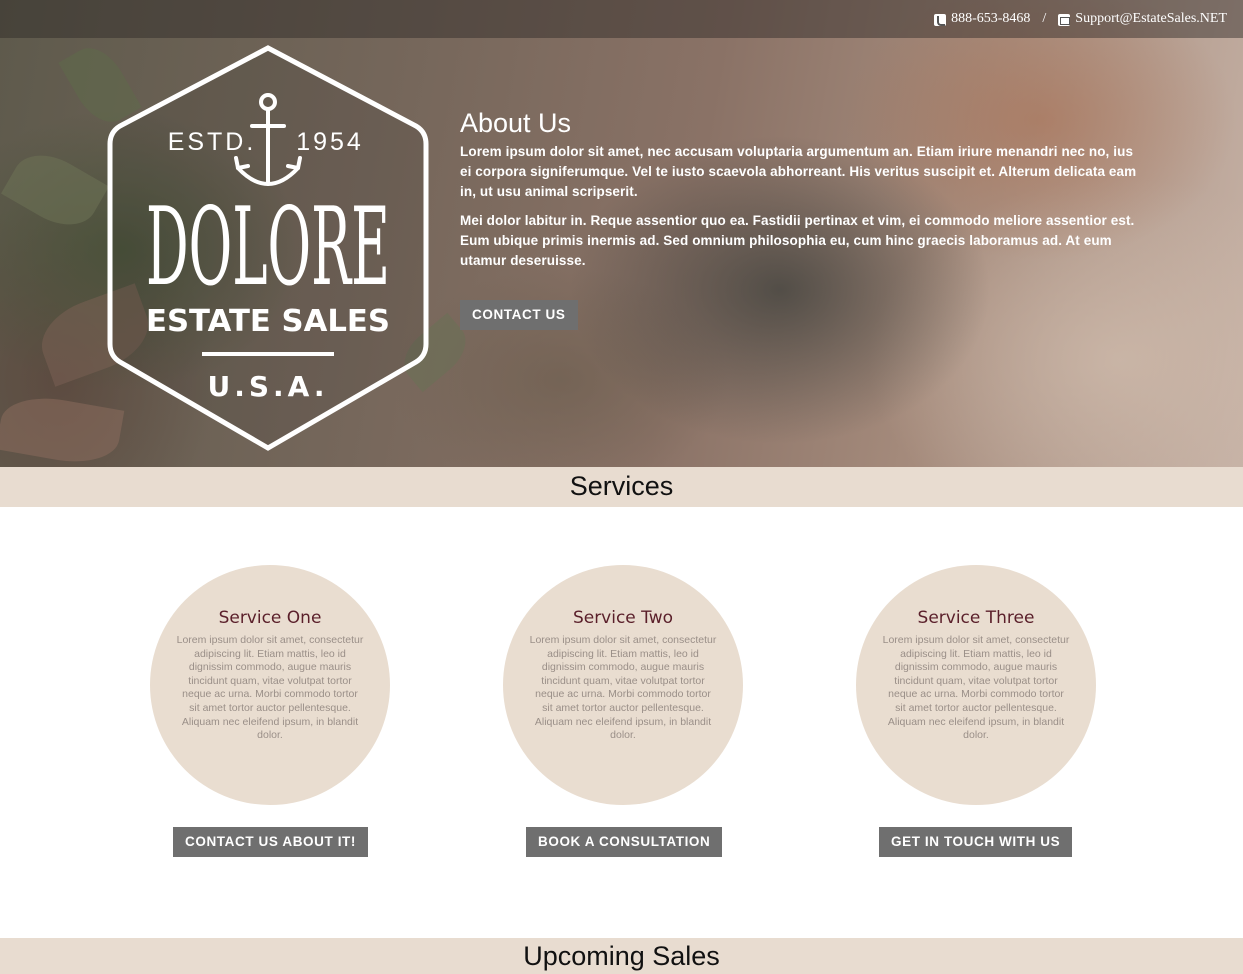  What do you see at coordinates (267, 386) in the screenshot?
I see `logo-country: U.S.A.` at bounding box center [267, 386].